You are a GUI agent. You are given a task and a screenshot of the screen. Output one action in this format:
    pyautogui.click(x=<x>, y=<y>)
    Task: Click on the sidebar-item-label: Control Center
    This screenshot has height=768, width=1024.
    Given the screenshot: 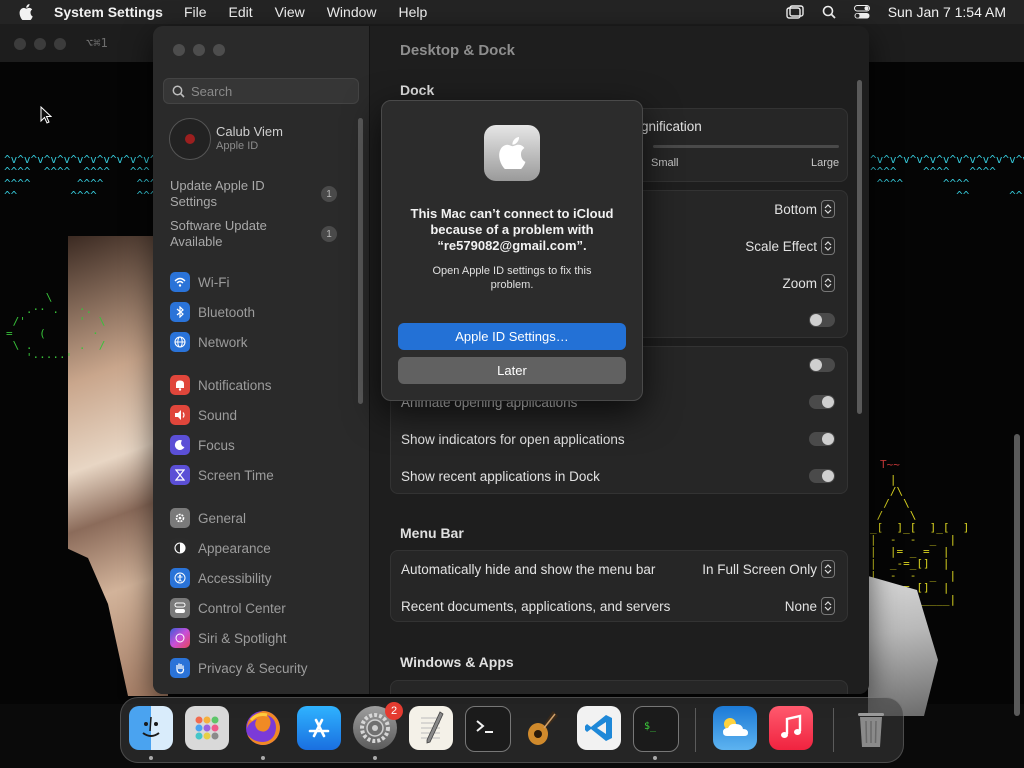 What is the action you would take?
    pyautogui.click(x=242, y=608)
    